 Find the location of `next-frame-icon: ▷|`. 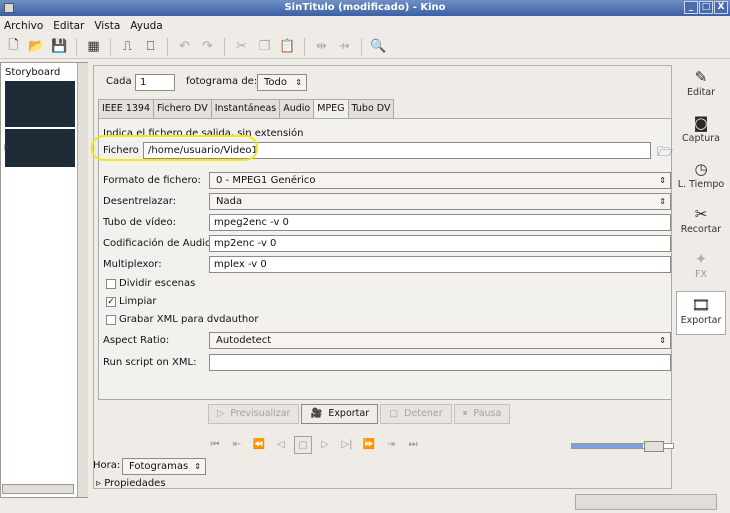

next-frame-icon: ▷| is located at coordinates (347, 445).